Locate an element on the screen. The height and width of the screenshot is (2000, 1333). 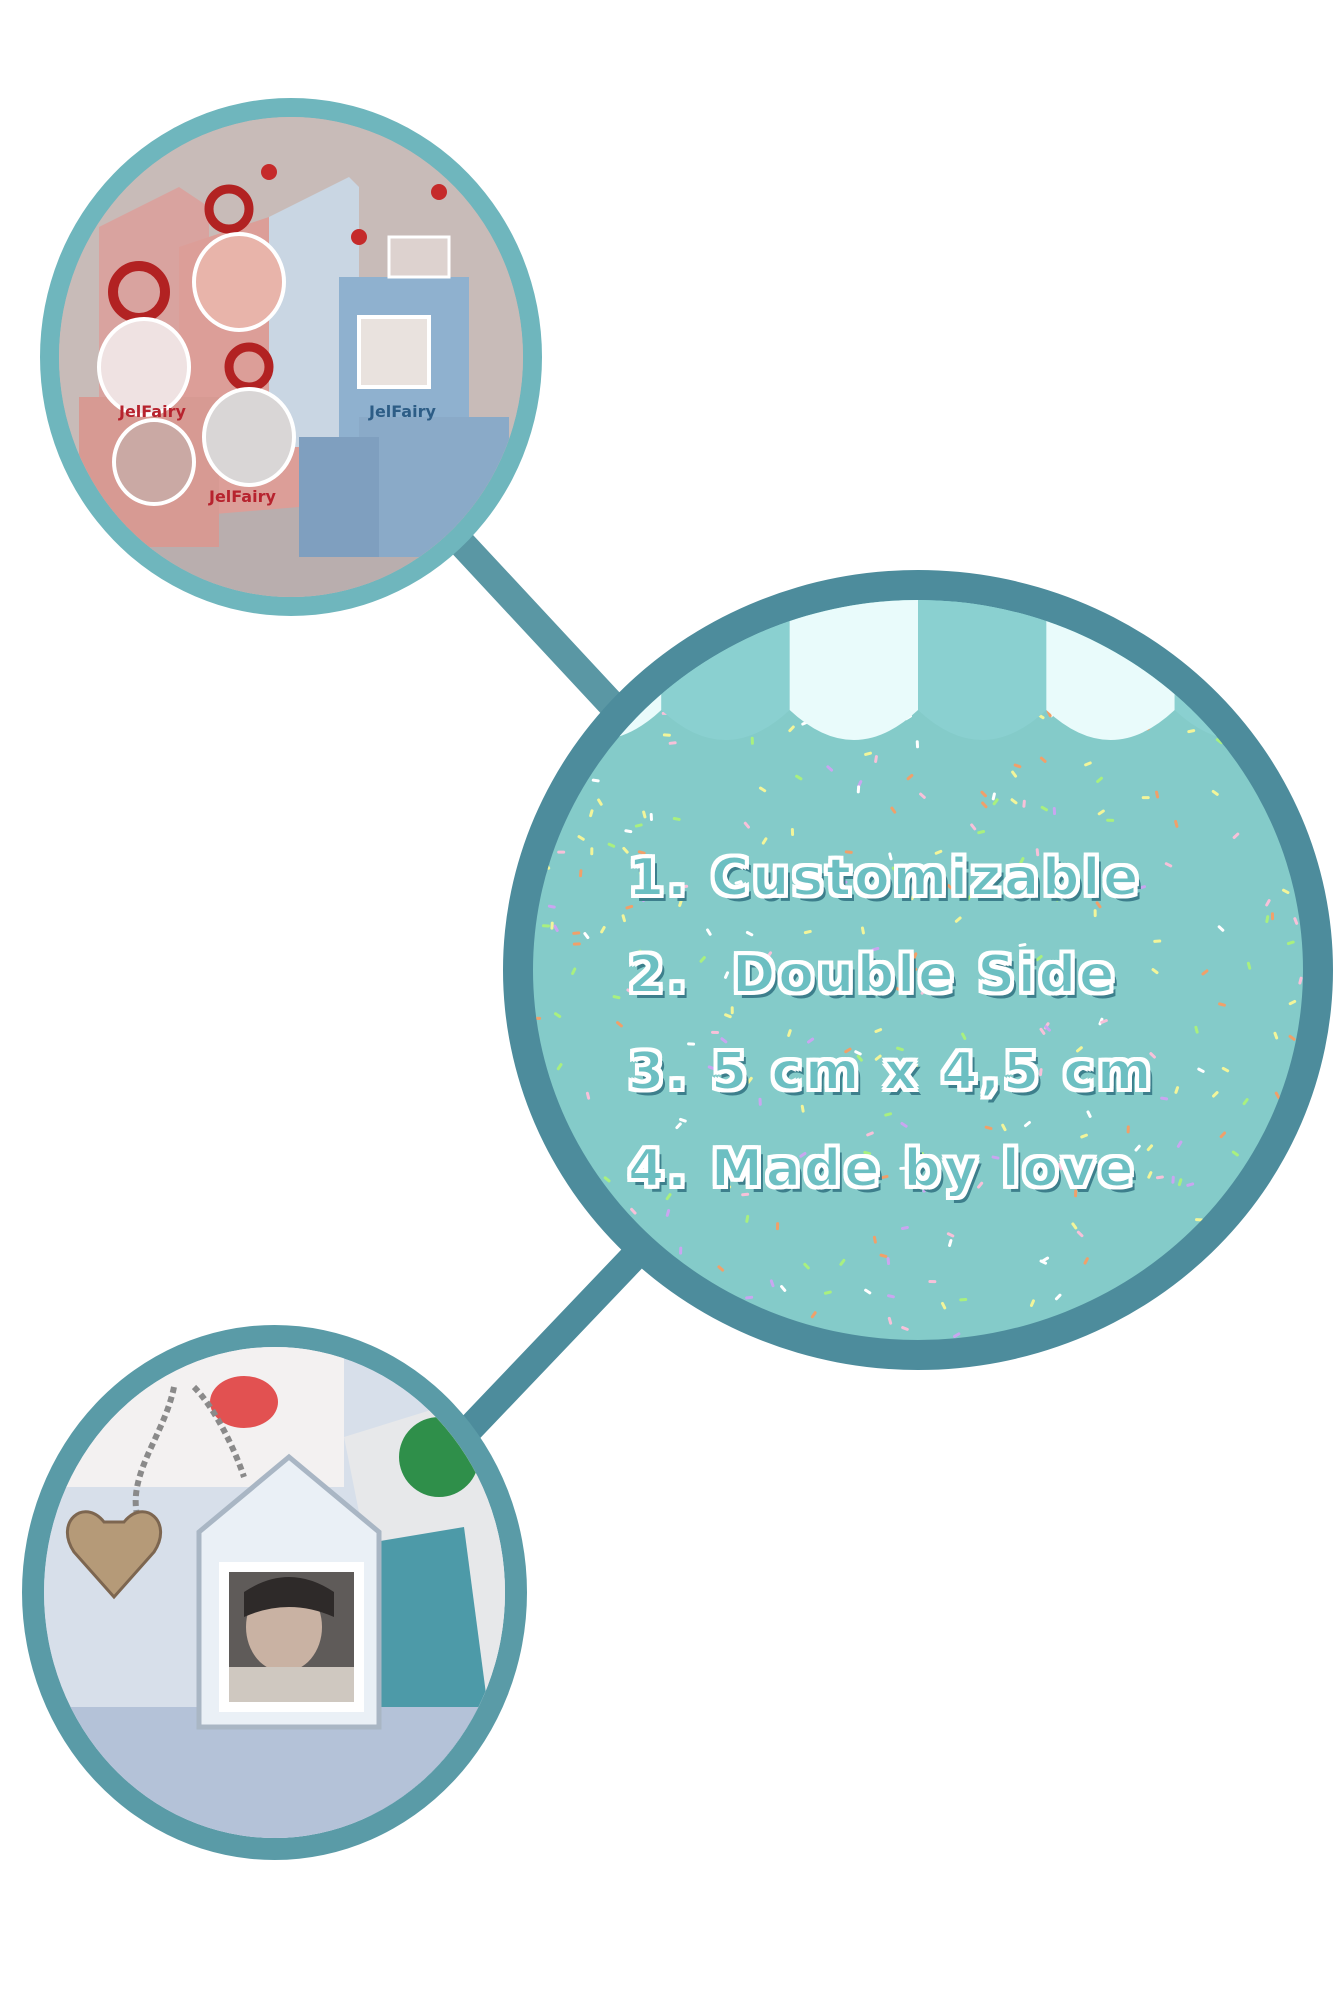
house-keychain-photo is located at coordinates (274, 1592).